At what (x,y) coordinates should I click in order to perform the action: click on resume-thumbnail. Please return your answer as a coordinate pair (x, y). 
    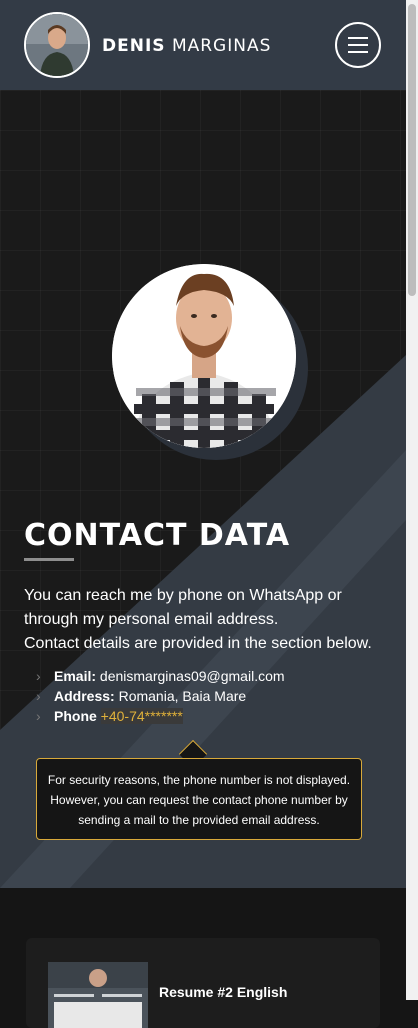
    Looking at the image, I should click on (98, 995).